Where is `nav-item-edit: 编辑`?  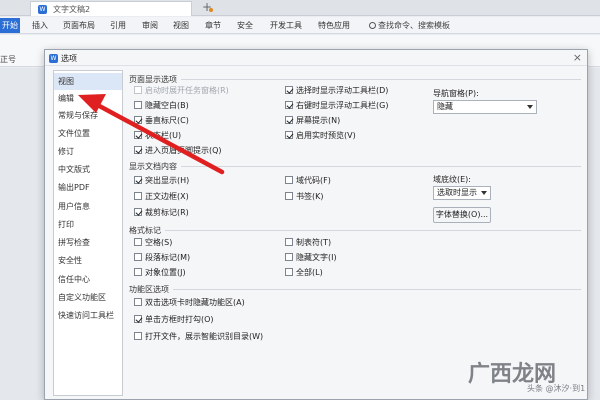 nav-item-edit: 编辑 is located at coordinates (88, 98).